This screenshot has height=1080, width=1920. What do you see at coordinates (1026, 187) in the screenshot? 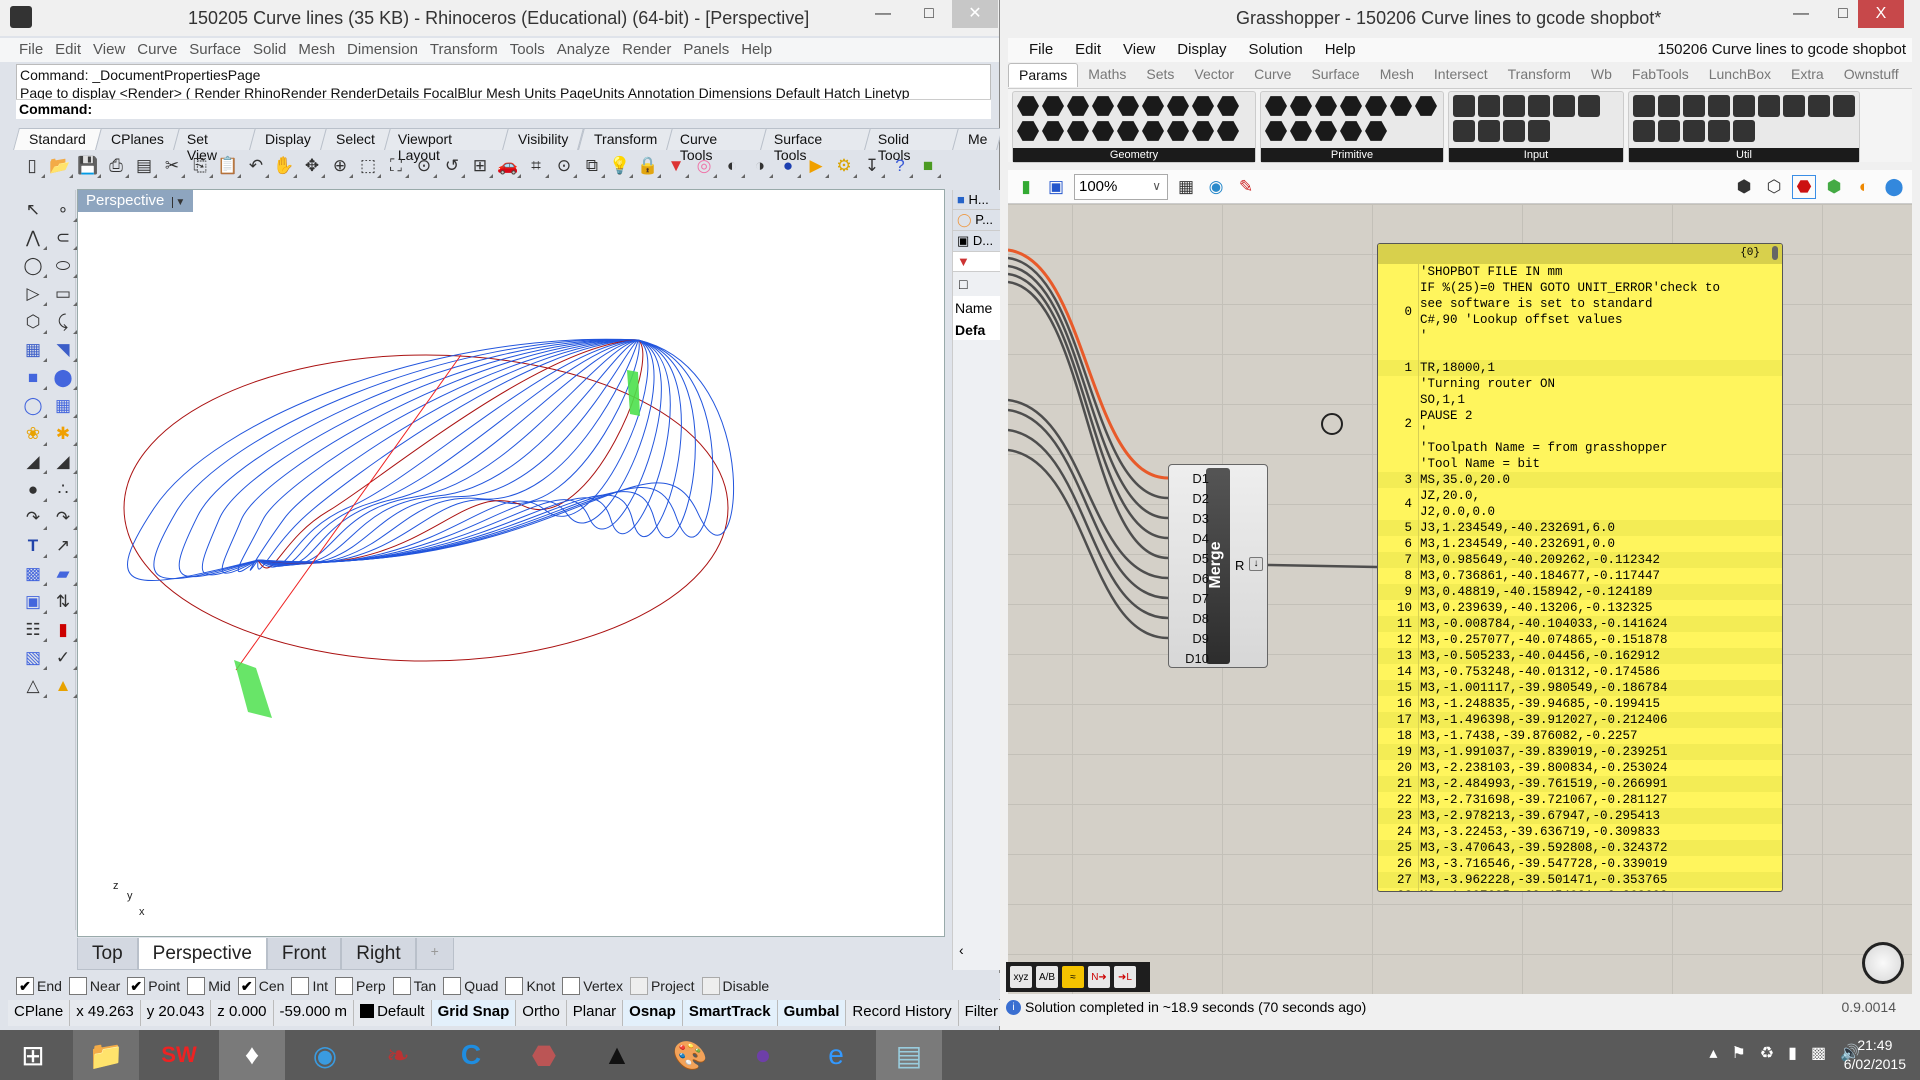
I see `open-file-icon: ▮` at bounding box center [1026, 187].